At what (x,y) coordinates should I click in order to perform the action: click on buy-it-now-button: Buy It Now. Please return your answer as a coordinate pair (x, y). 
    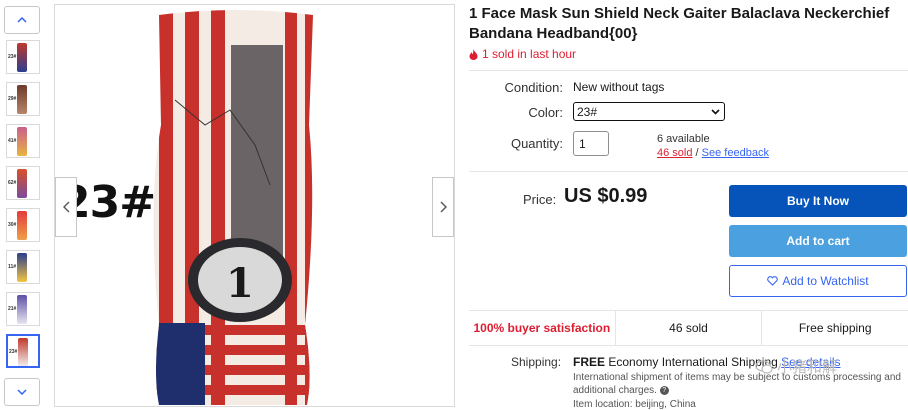
    Looking at the image, I should click on (818, 201).